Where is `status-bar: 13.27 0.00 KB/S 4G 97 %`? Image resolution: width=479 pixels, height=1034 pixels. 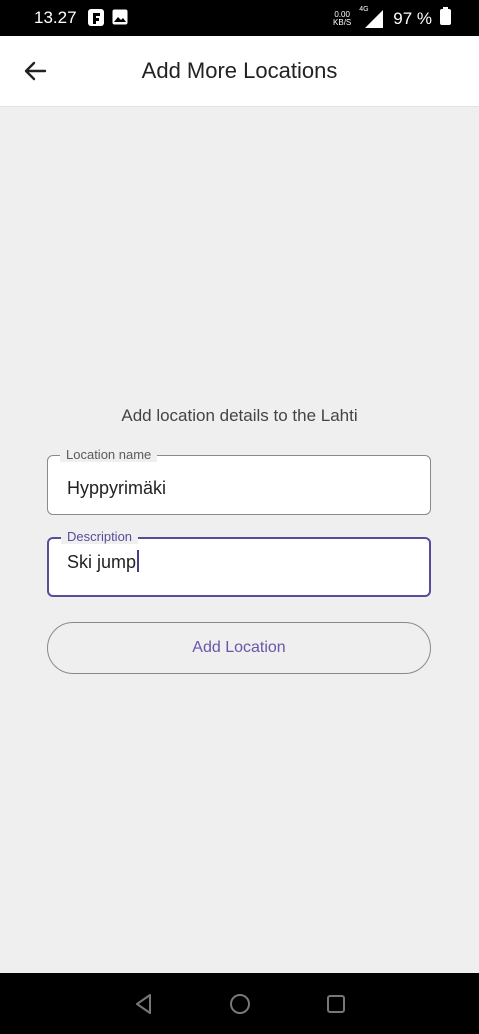 status-bar: 13.27 0.00 KB/S 4G 97 % is located at coordinates (239, 18).